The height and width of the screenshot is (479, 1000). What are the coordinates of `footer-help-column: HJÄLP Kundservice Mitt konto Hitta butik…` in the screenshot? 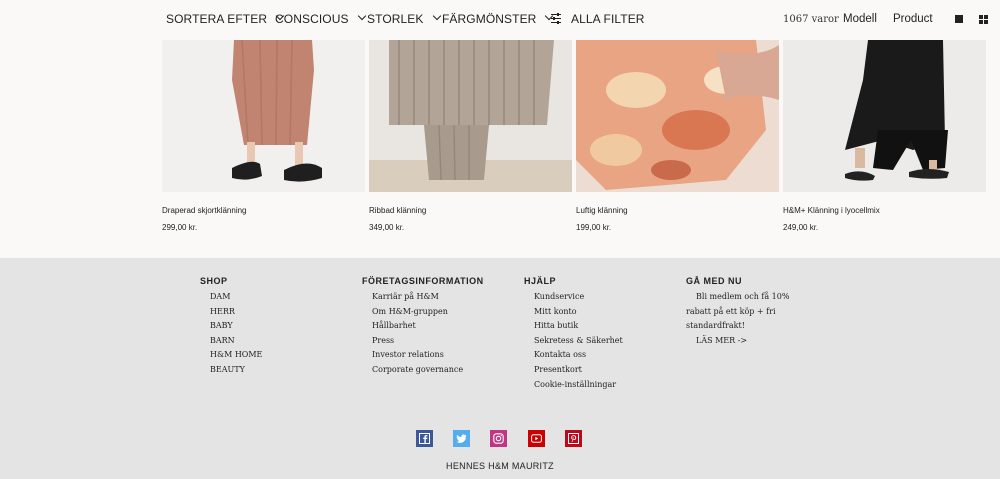 It's located at (573, 334).